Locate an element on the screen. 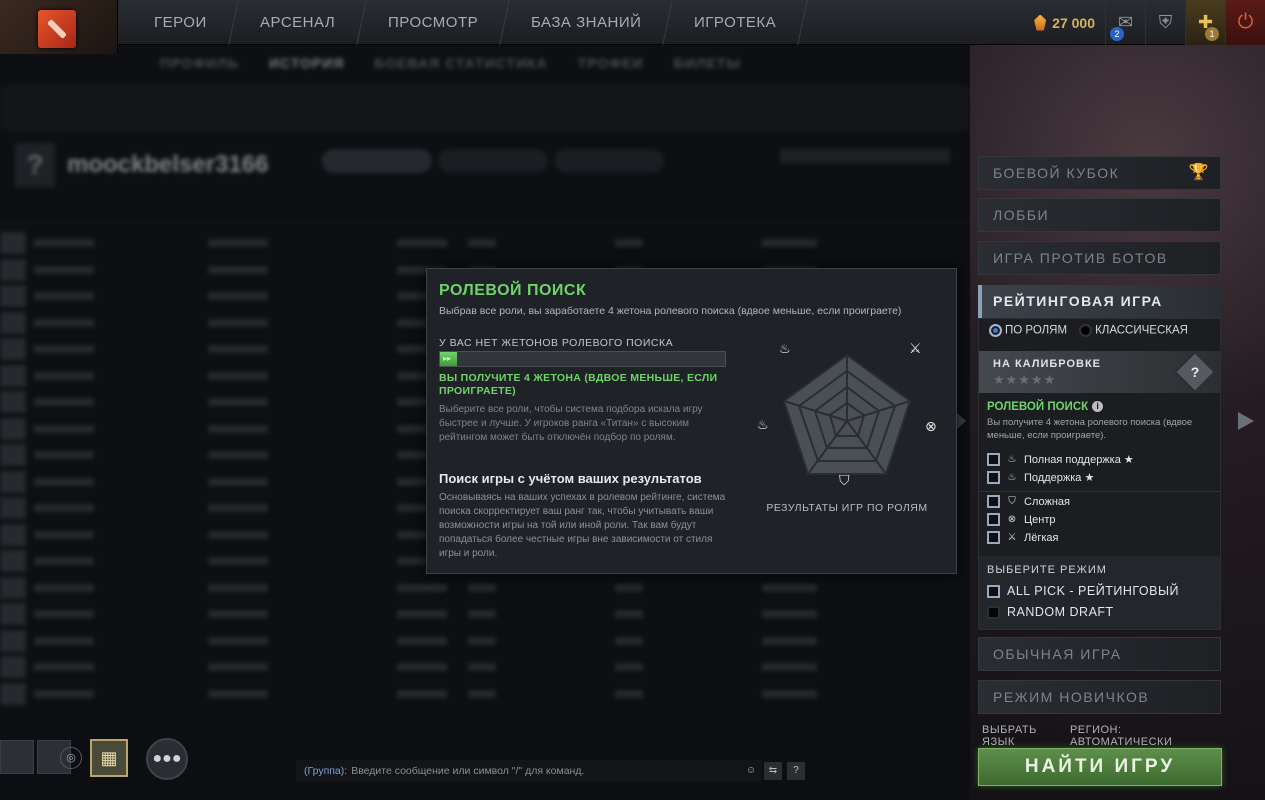 The width and height of the screenshot is (1265, 800). nav-heroes: ГЕРОИ is located at coordinates (181, 22).